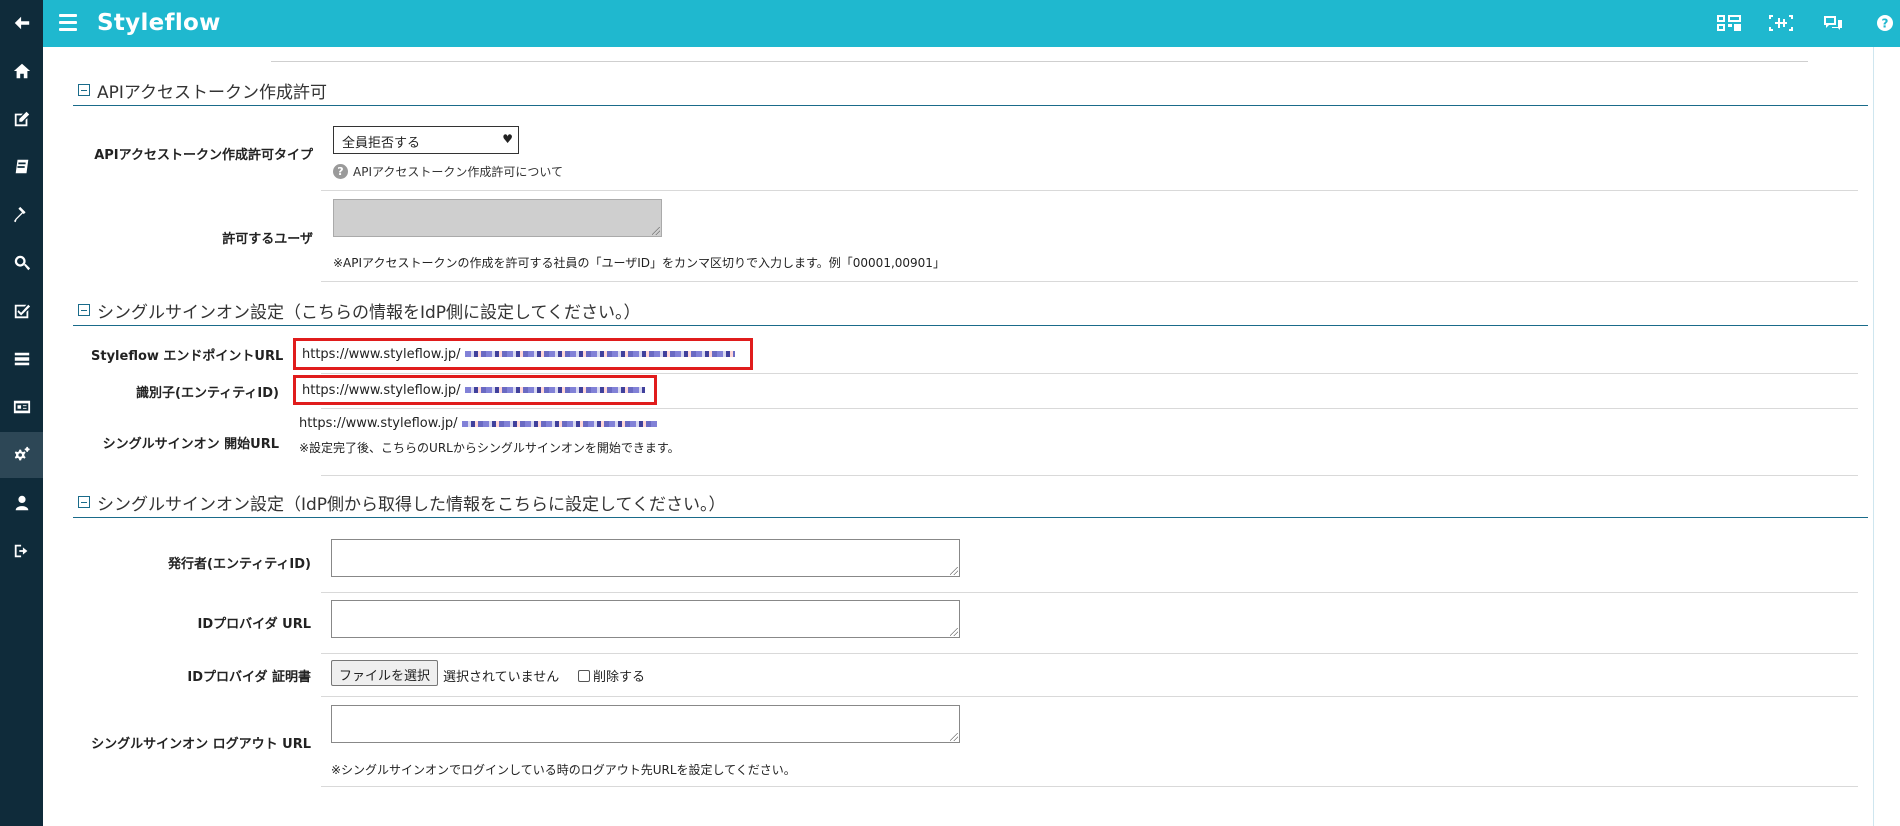 This screenshot has width=1900, height=826. I want to click on select-value: 全員拒否する, so click(381, 143).